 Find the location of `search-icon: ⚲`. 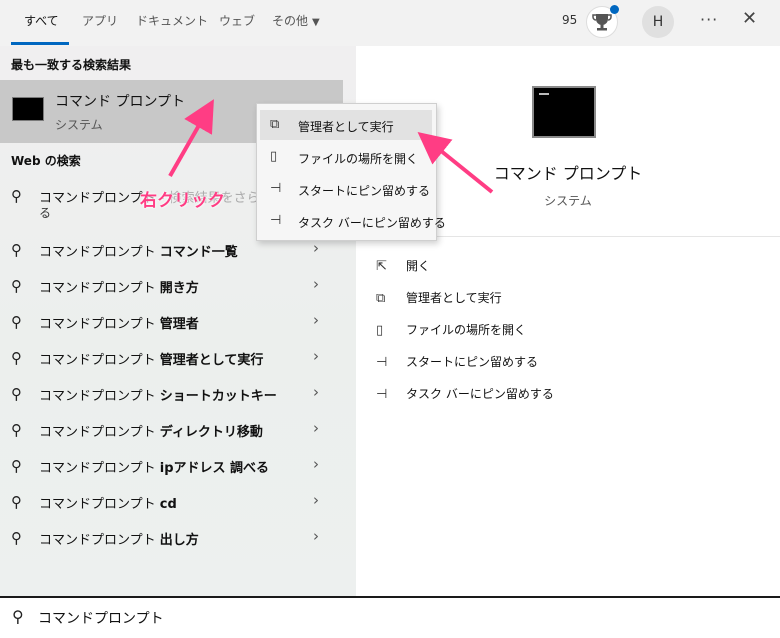

search-icon: ⚲ is located at coordinates (18, 616).